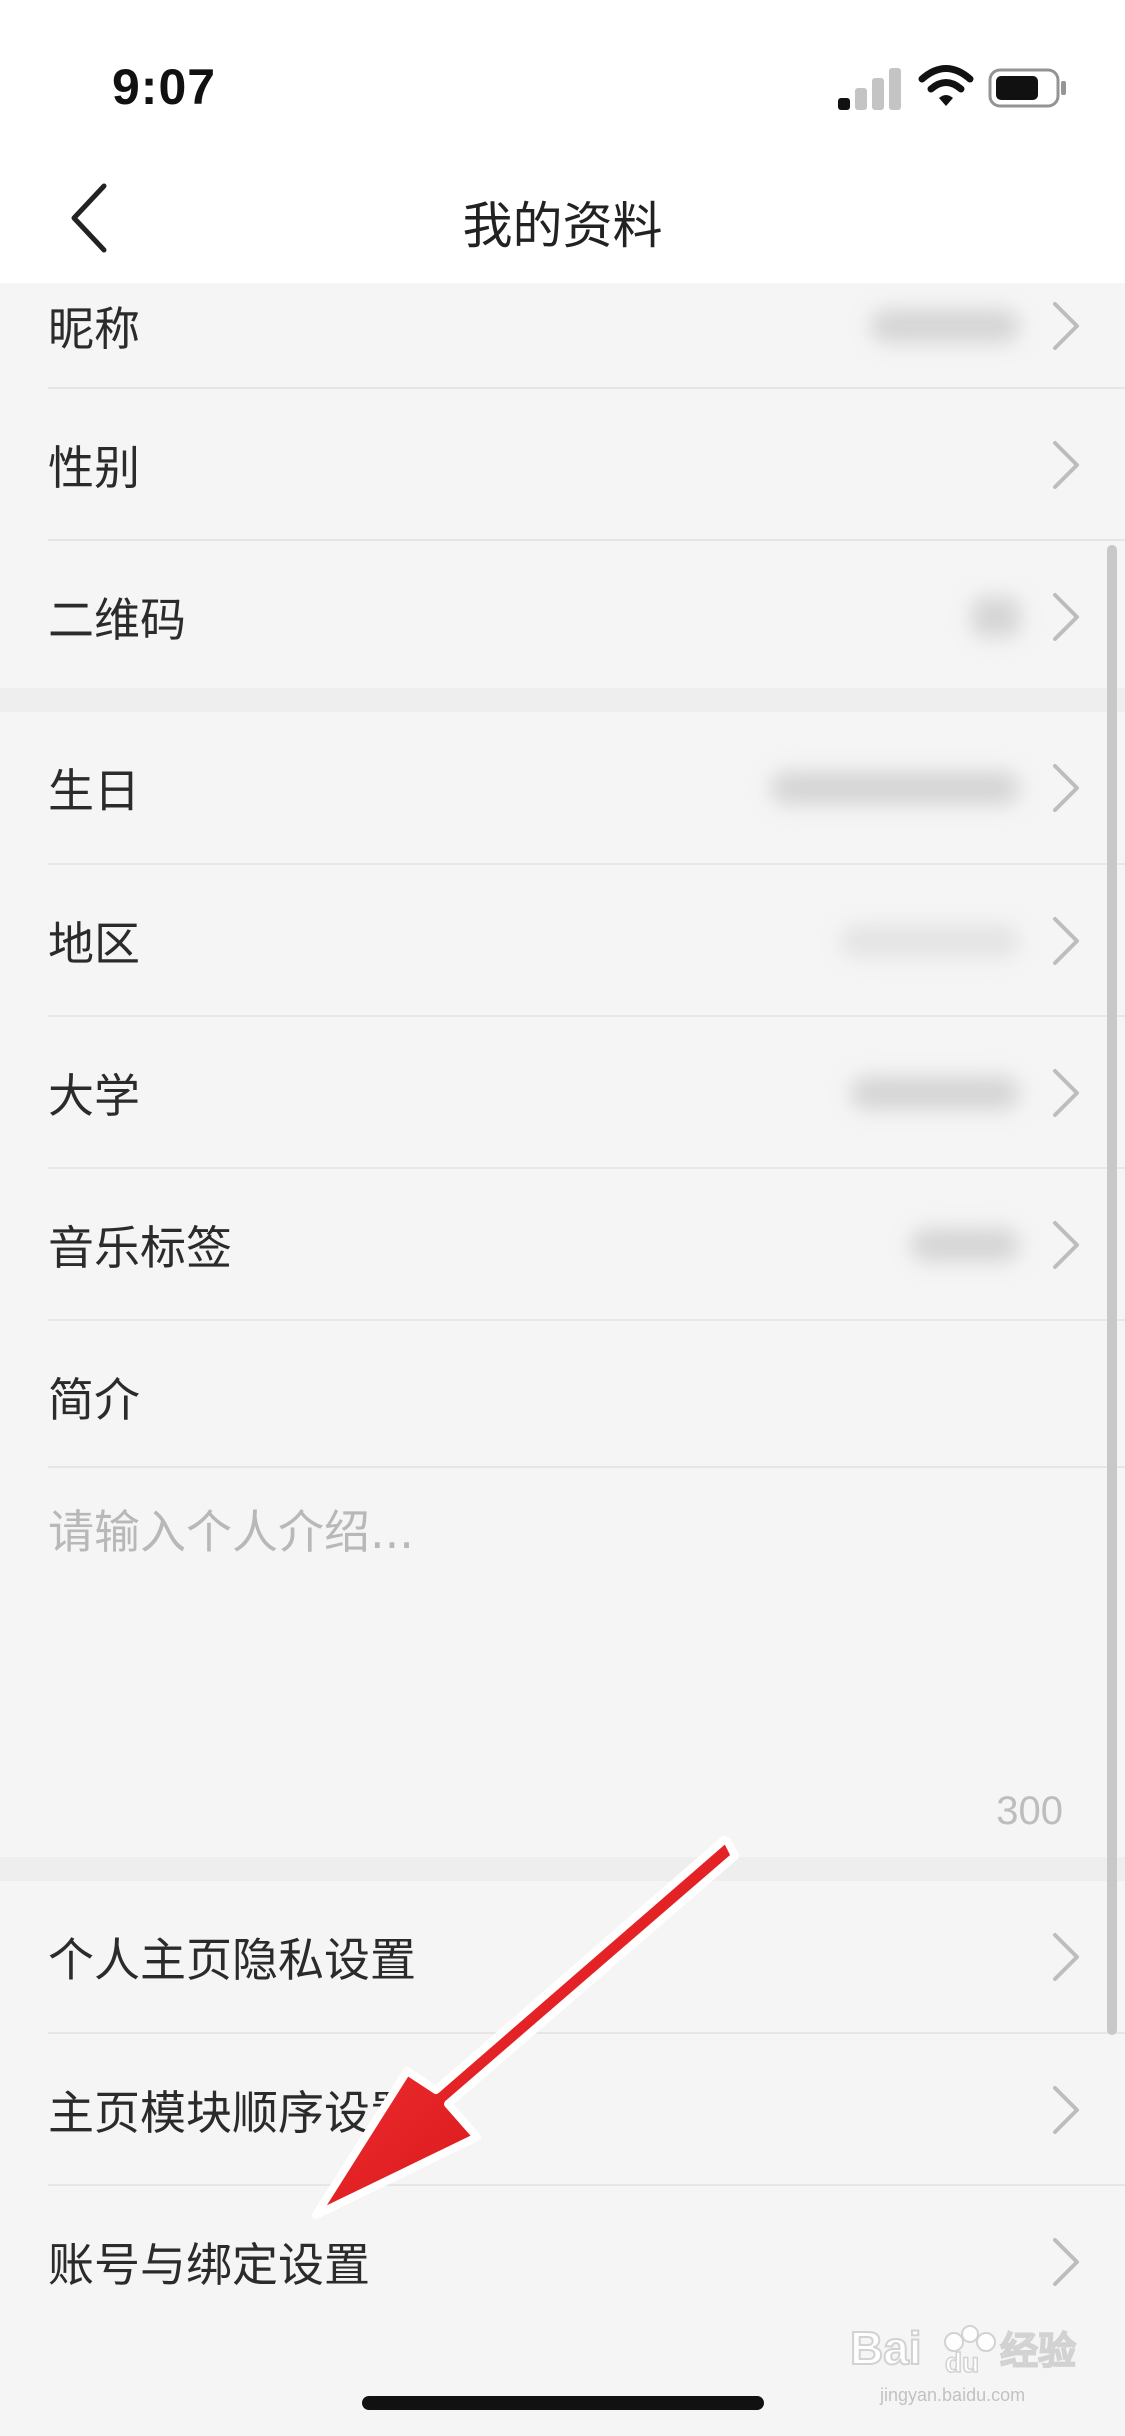  What do you see at coordinates (586, 1467) in the screenshot?
I see `divider` at bounding box center [586, 1467].